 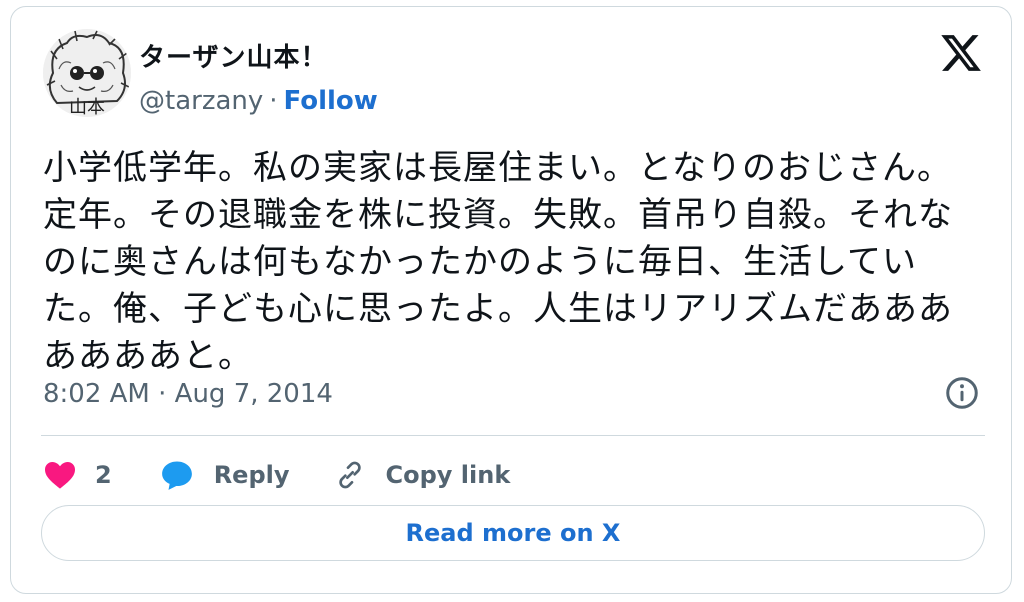 I want to click on read-more-label: Read more on X, so click(x=513, y=533).